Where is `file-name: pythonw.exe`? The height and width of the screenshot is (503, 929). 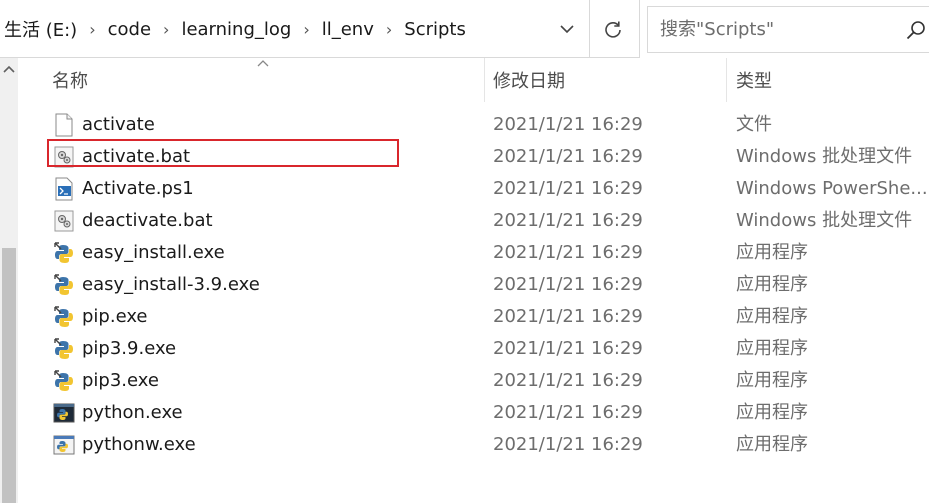 file-name: pythonw.exe is located at coordinates (139, 445).